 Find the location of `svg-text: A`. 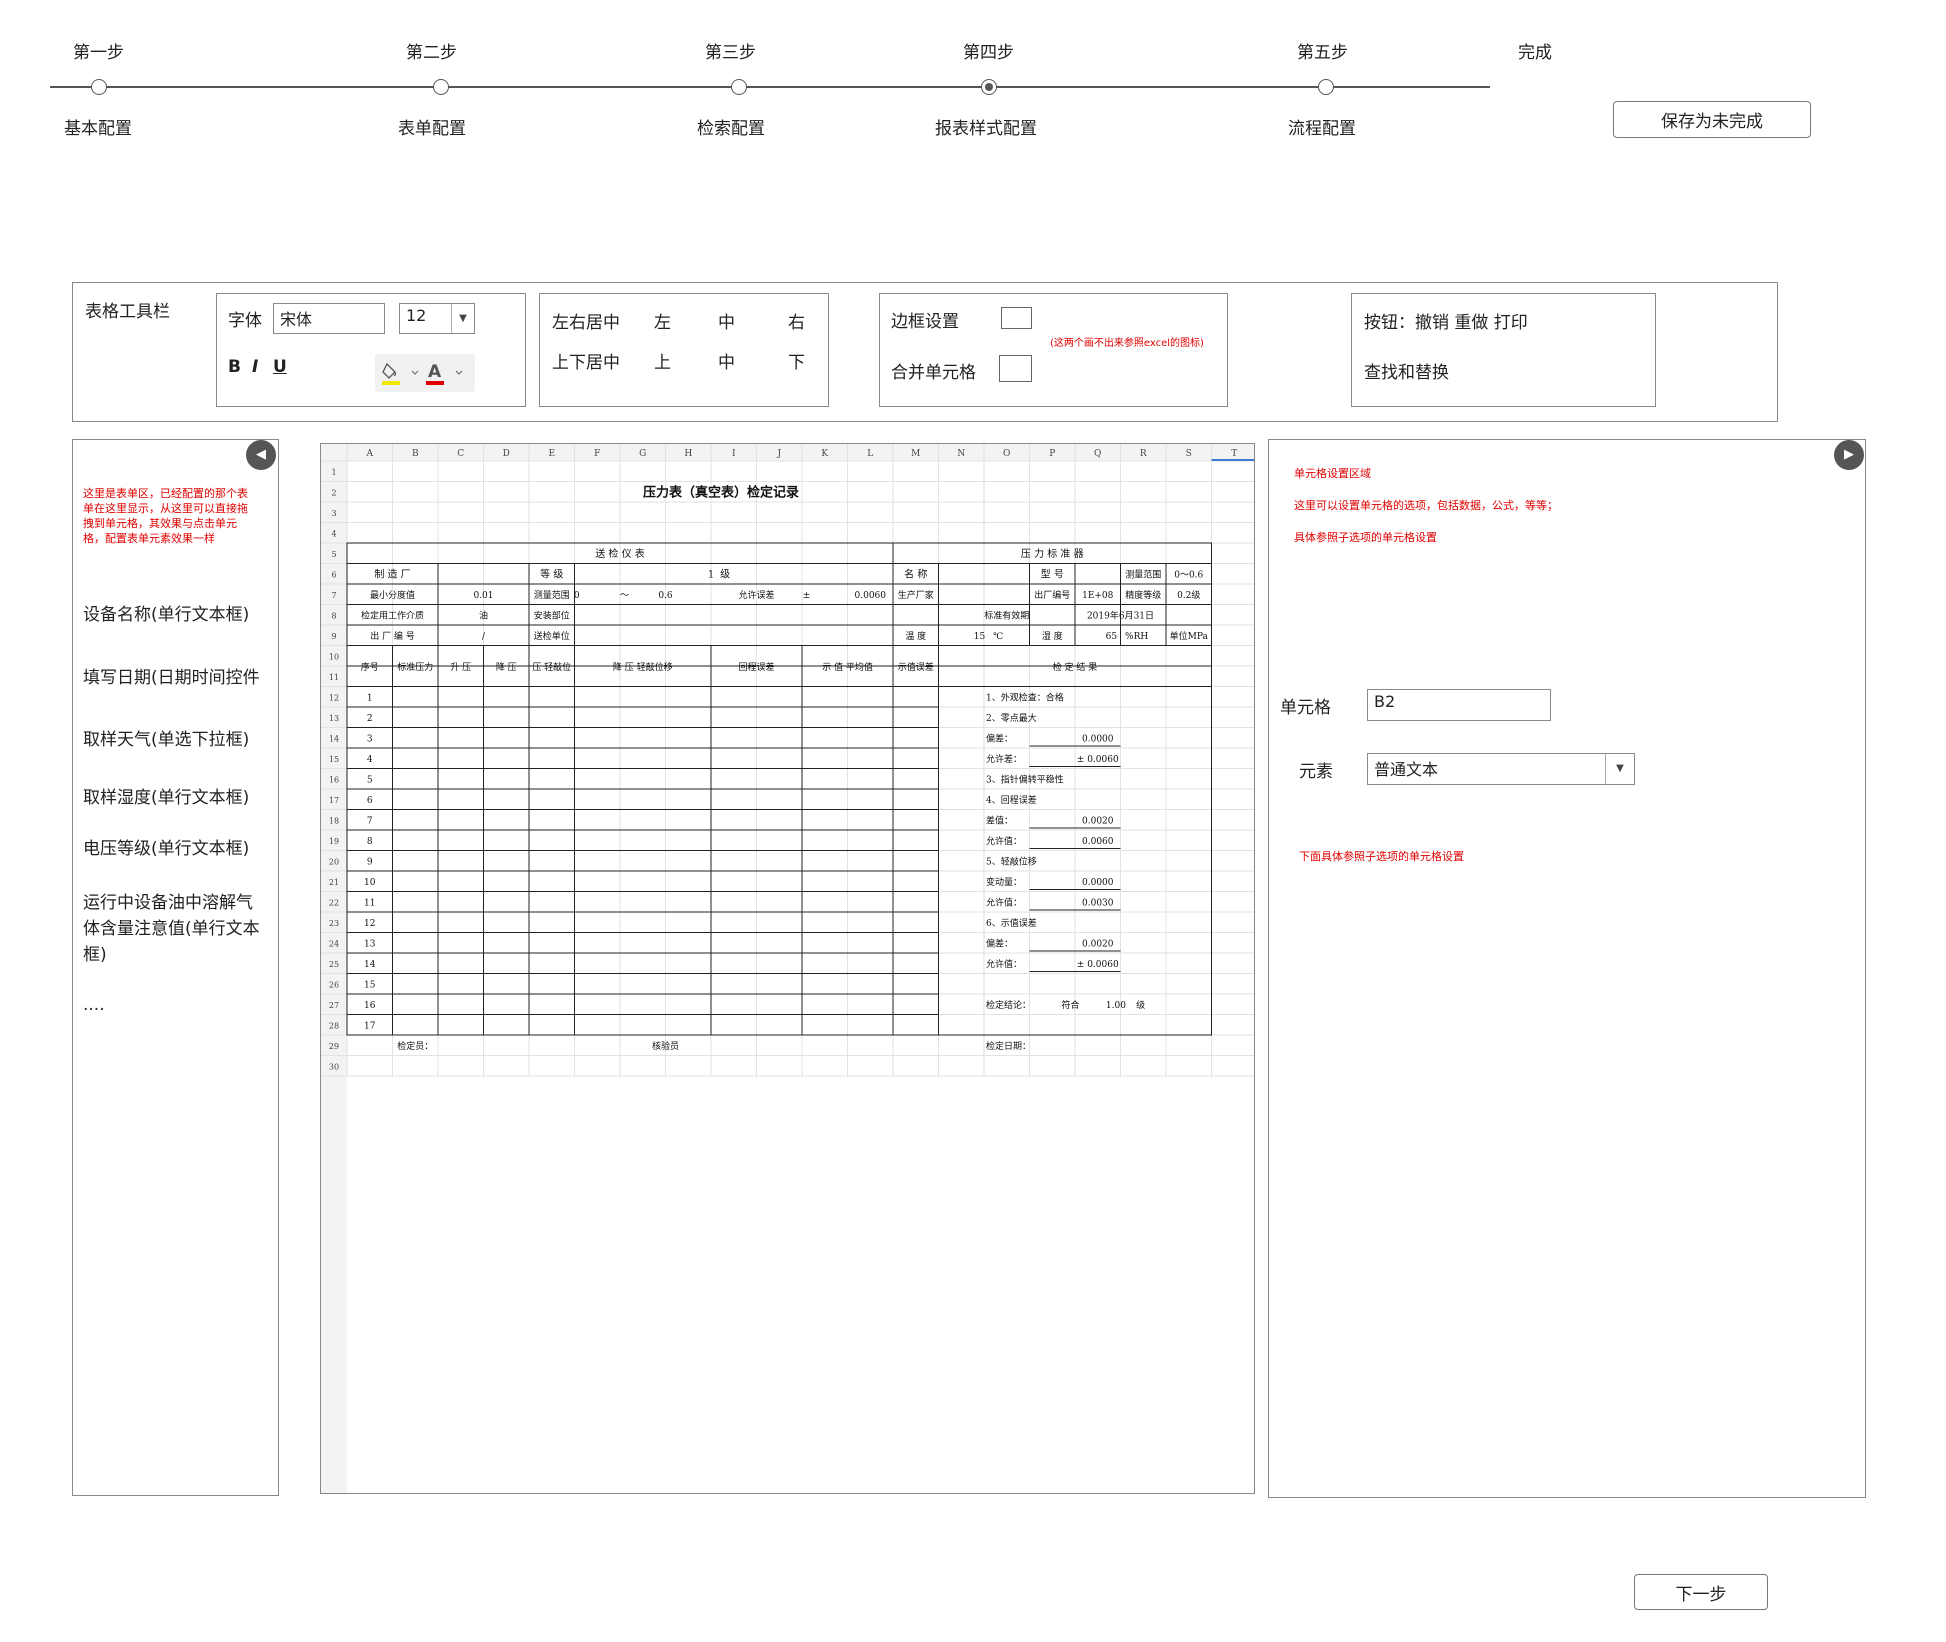

svg-text: A is located at coordinates (435, 372).